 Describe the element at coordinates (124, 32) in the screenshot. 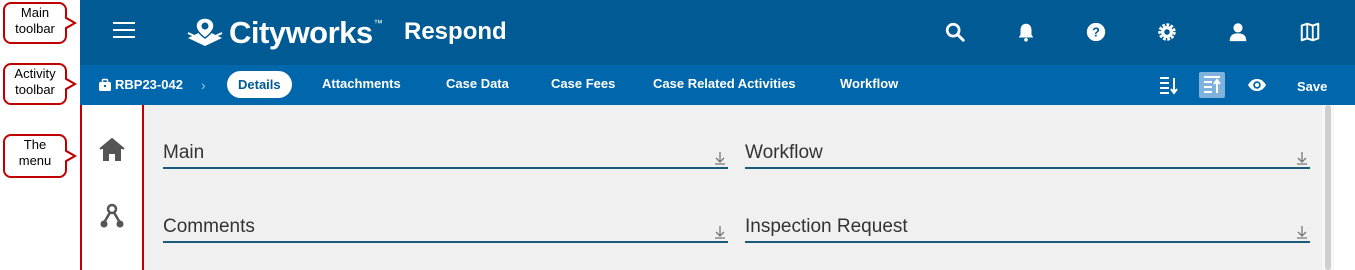

I see `hamburger-menu-icon` at that location.